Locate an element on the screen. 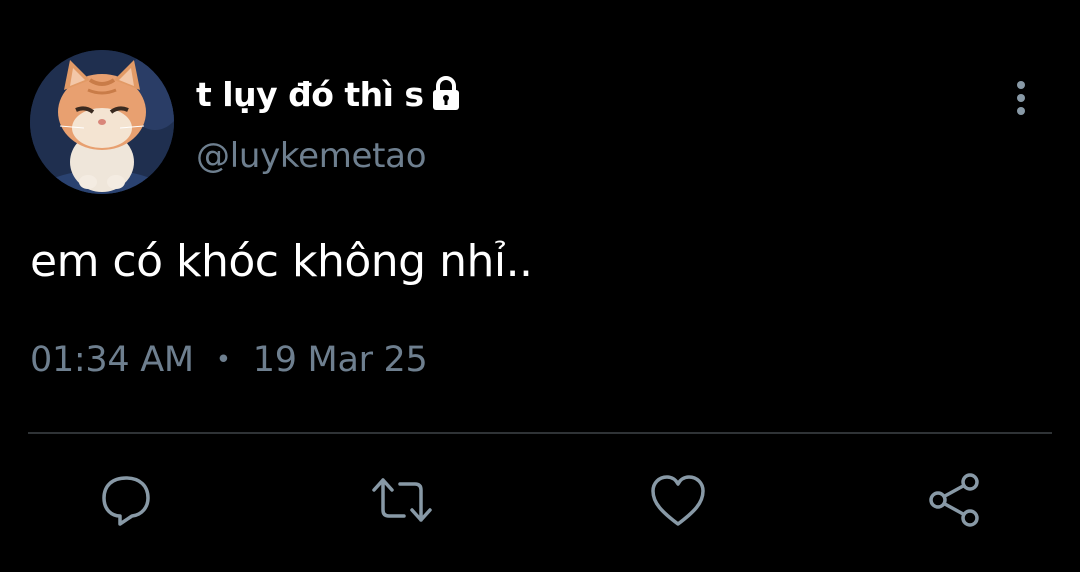 The image size is (1080, 572). tweet-meta: 01:34 AM • 19 Mar 25 is located at coordinates (229, 360).